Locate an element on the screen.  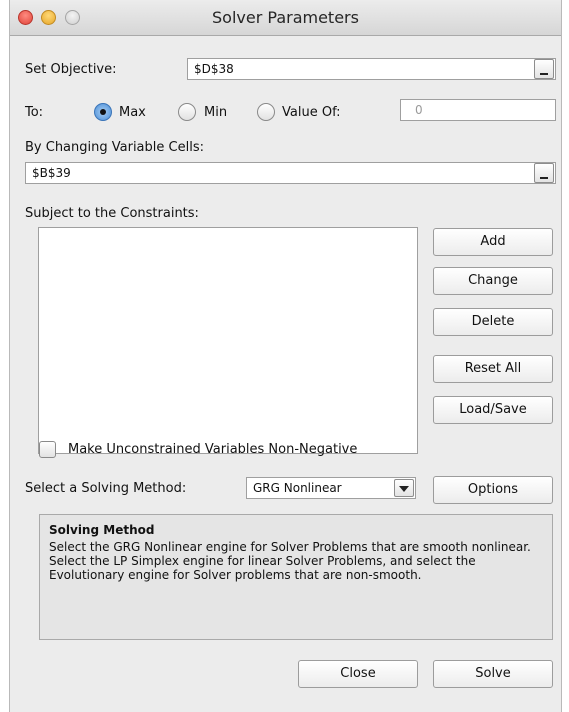
value-of-field: 0 is located at coordinates (478, 110).